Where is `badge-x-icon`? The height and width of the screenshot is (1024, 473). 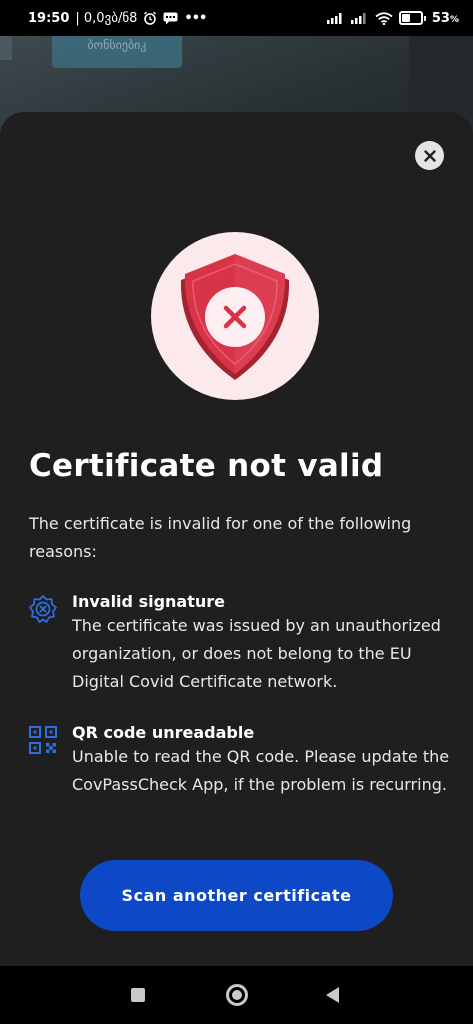
badge-x-icon is located at coordinates (43, 609).